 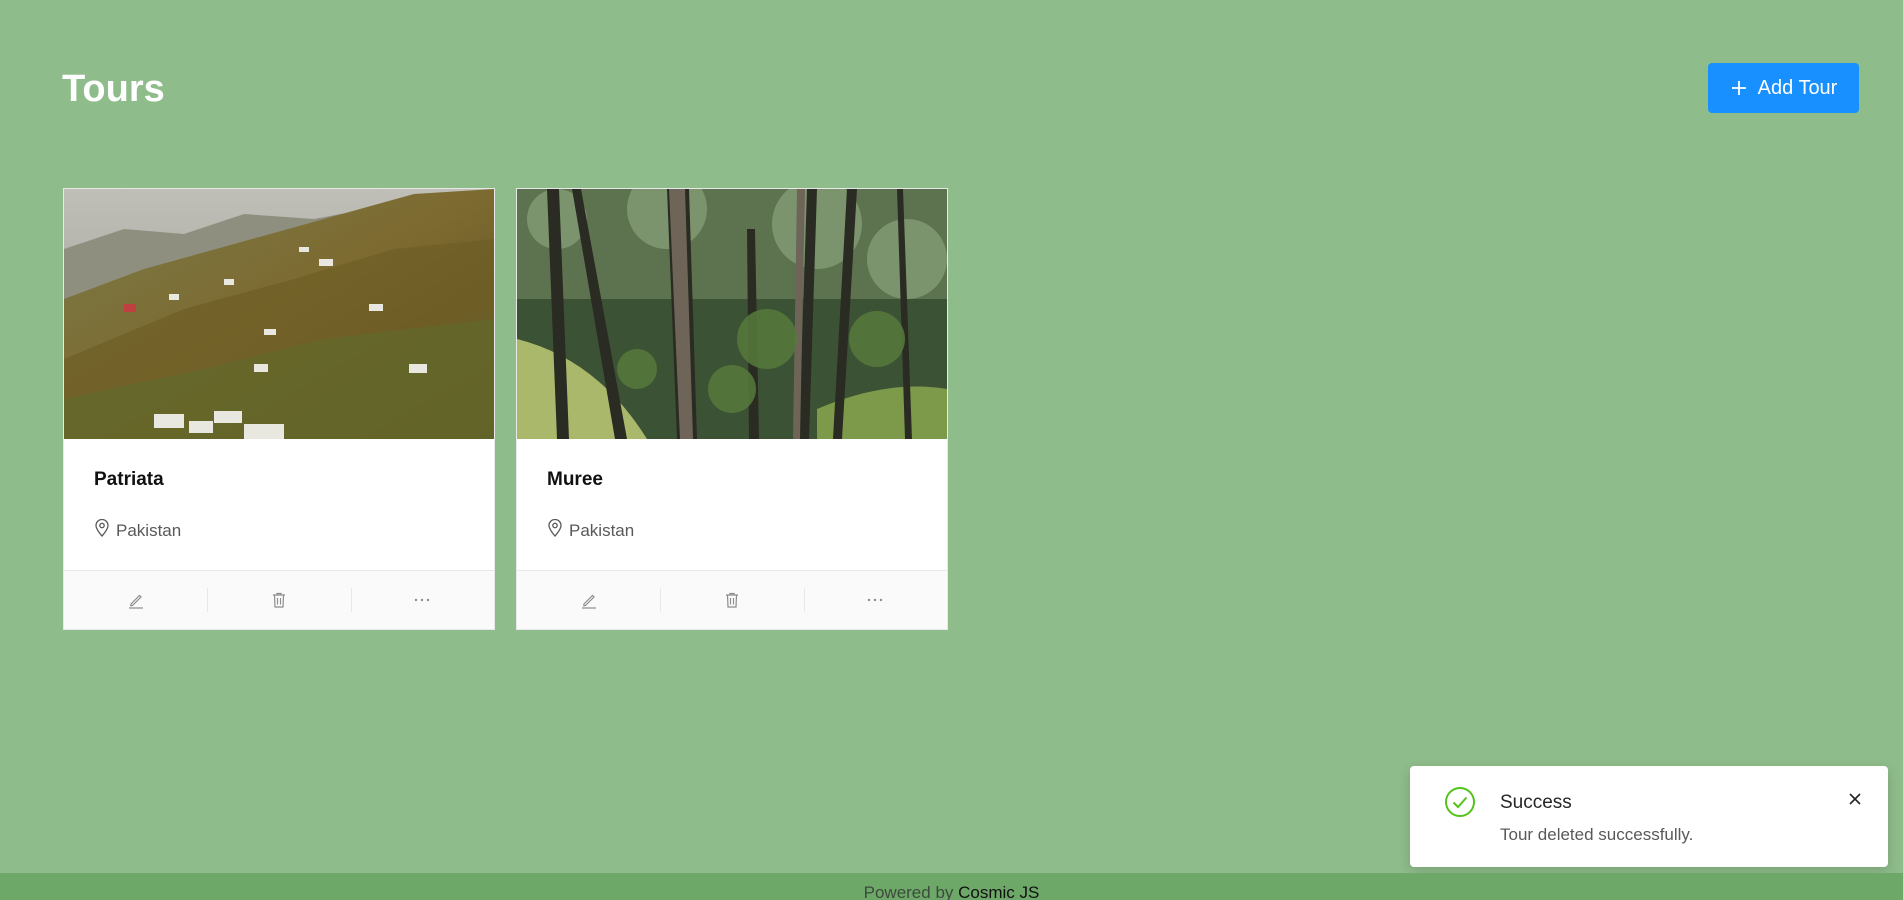 What do you see at coordinates (1797, 87) in the screenshot?
I see `add-tour-label: Add Tour` at bounding box center [1797, 87].